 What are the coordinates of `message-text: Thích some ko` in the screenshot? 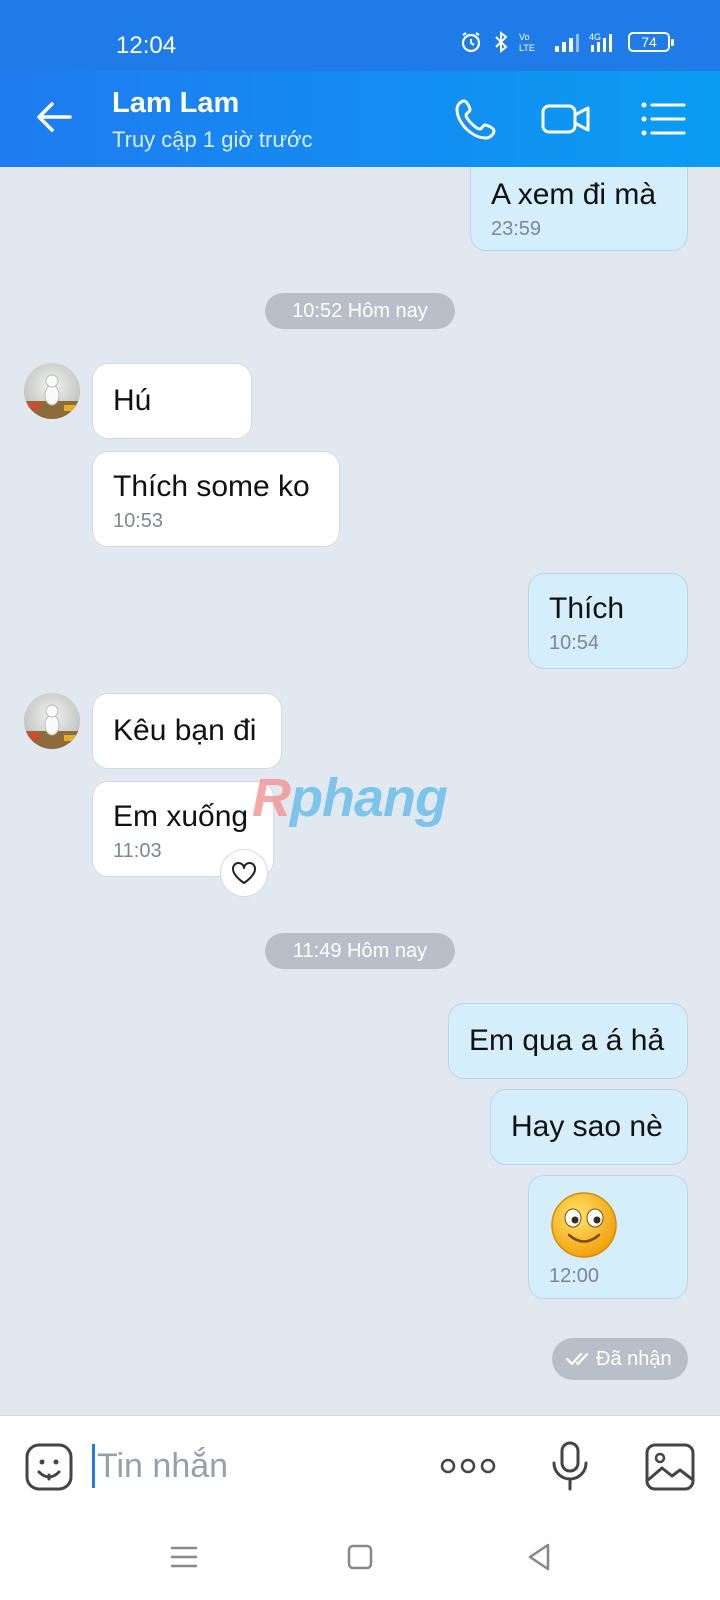 It's located at (211, 486).